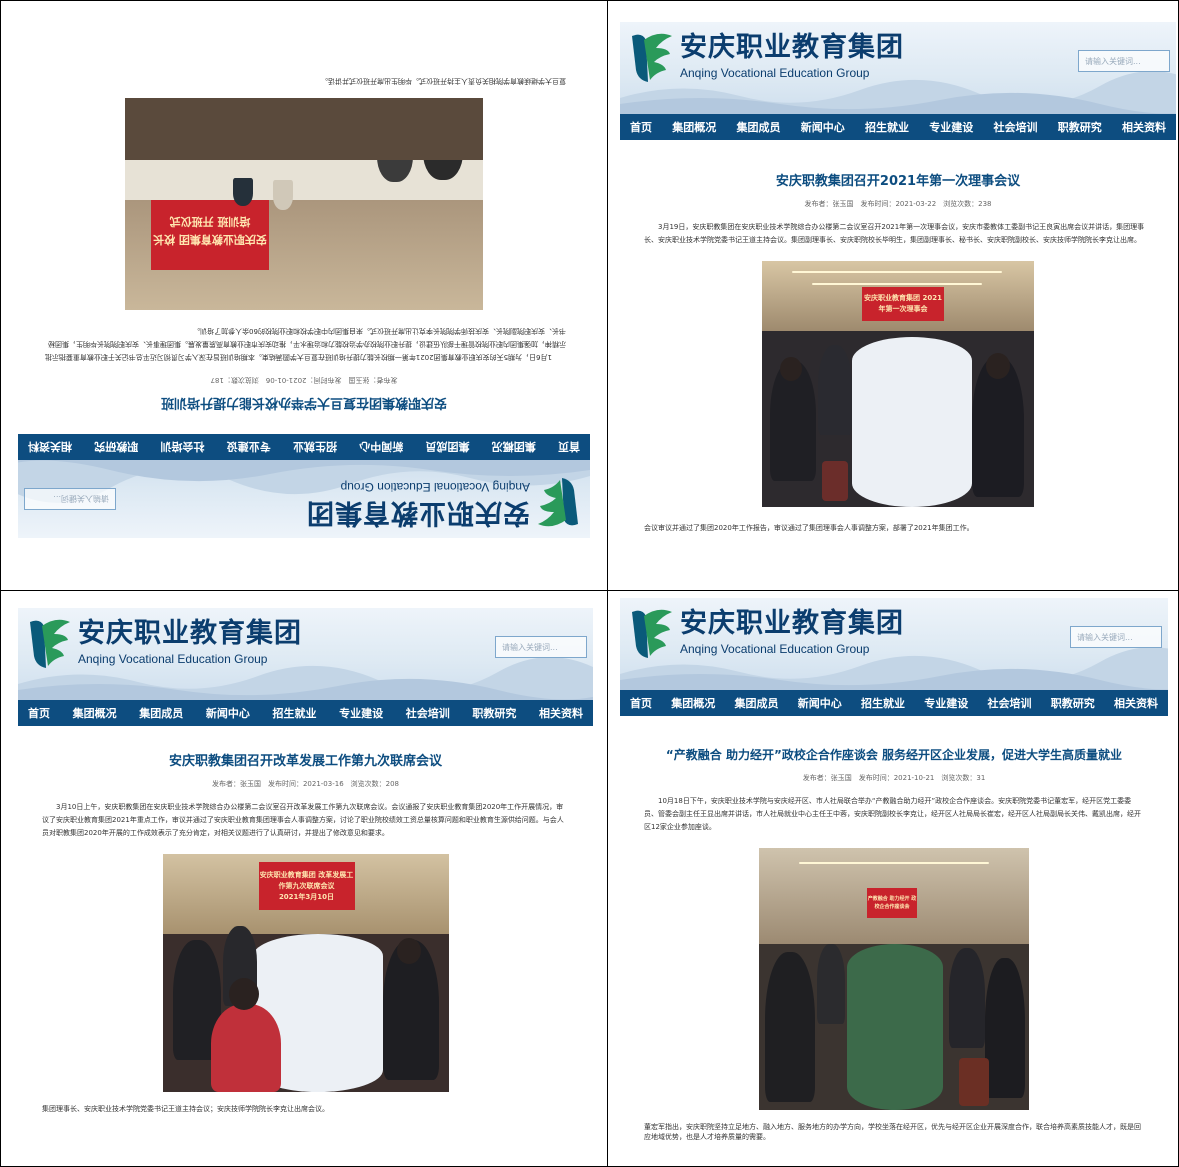 This screenshot has width=1179, height=1167. What do you see at coordinates (305, 973) in the screenshot?
I see `article-photo: 安庆职业教育集团 改革发展工作第九次联席会议 2021年3月10日` at bounding box center [305, 973].